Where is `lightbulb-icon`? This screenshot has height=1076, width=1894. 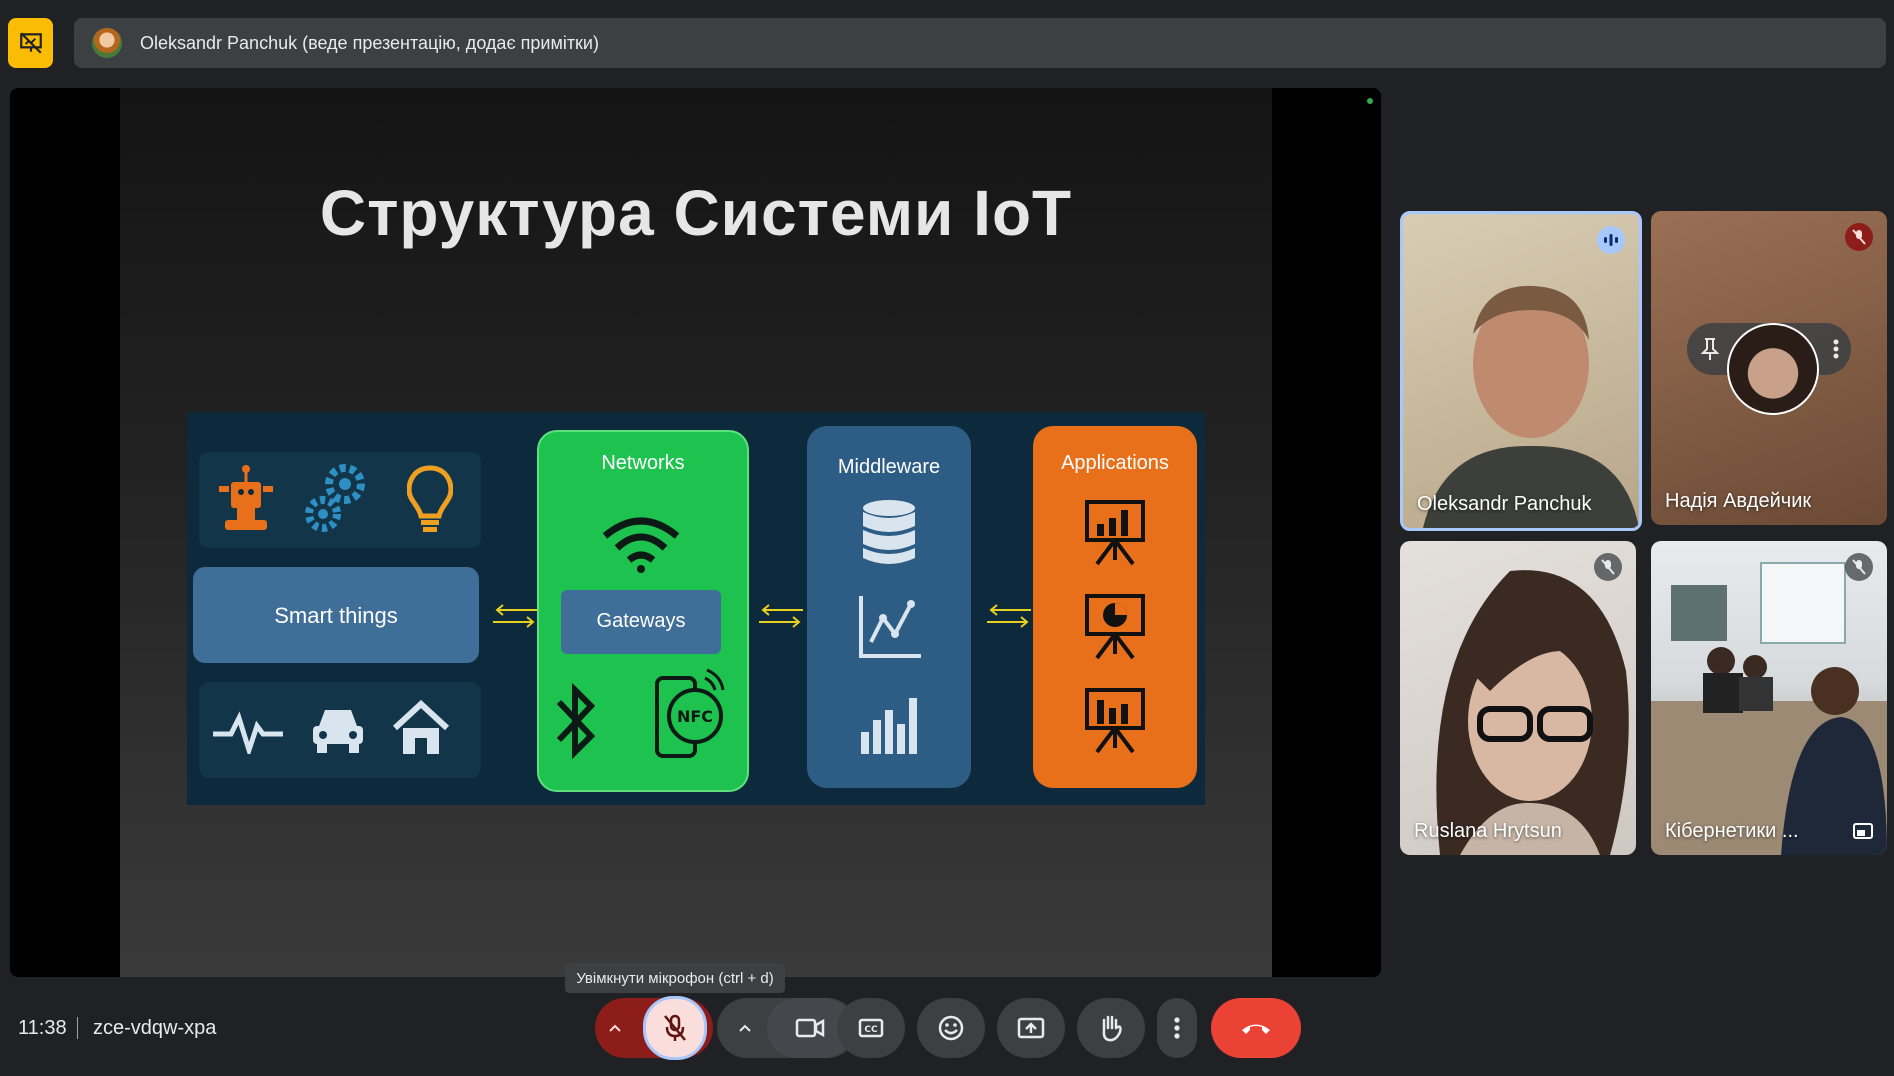 lightbulb-icon is located at coordinates (430, 498).